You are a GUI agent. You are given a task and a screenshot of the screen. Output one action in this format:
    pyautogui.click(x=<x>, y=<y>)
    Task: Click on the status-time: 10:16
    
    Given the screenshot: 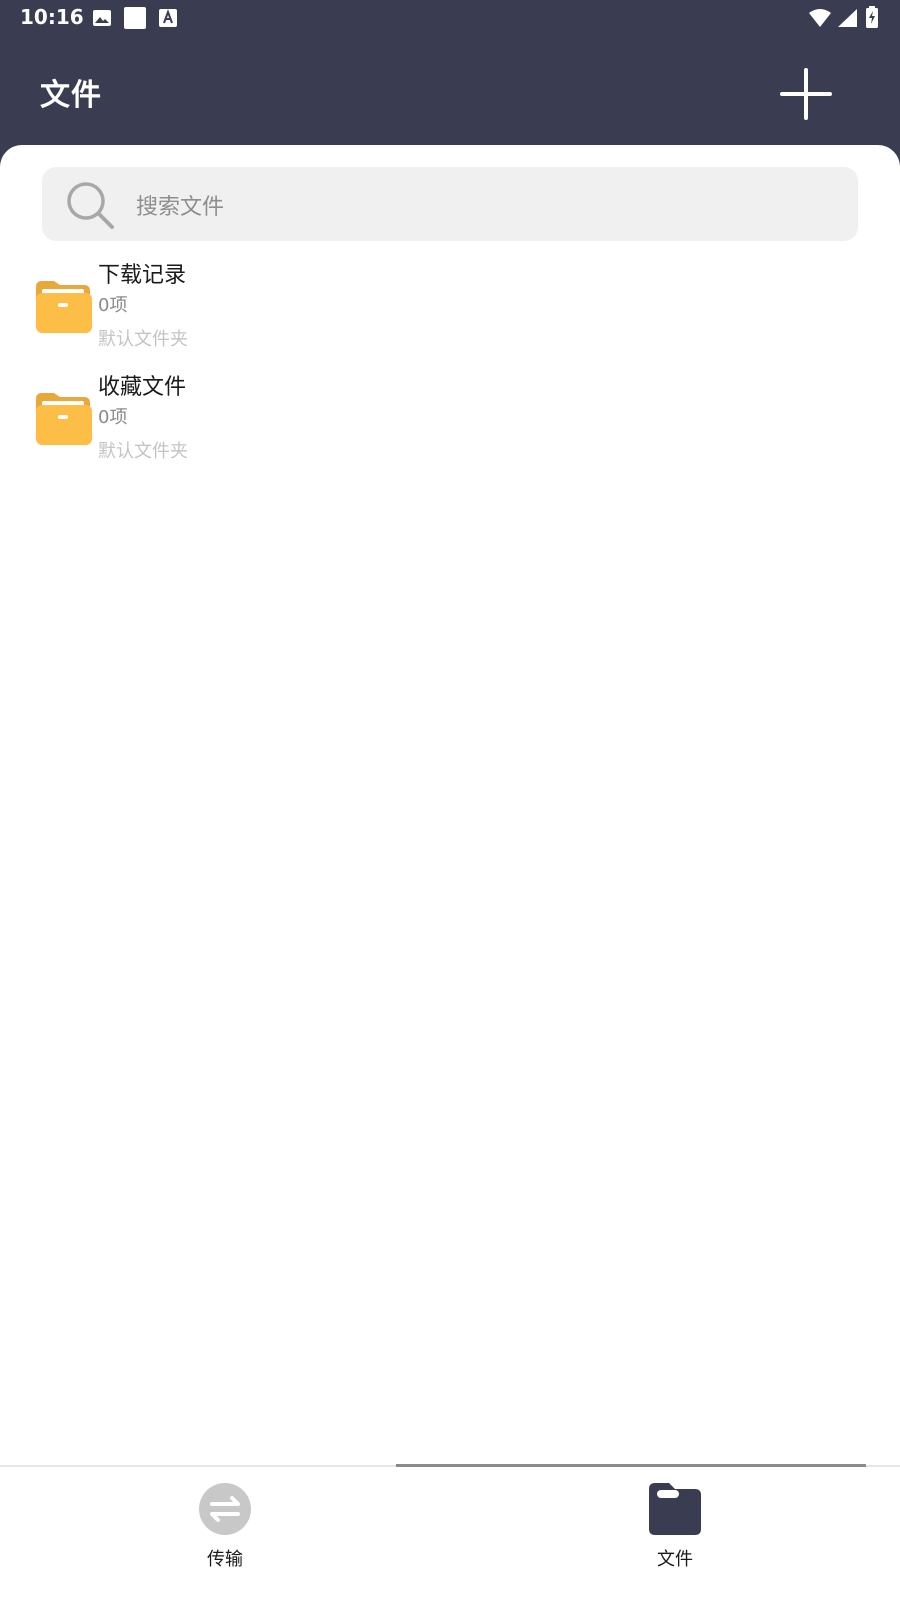 What is the action you would take?
    pyautogui.click(x=52, y=17)
    